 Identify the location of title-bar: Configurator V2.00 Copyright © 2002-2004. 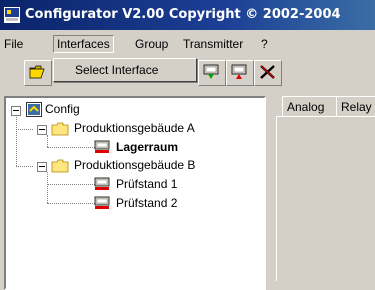
(187, 15).